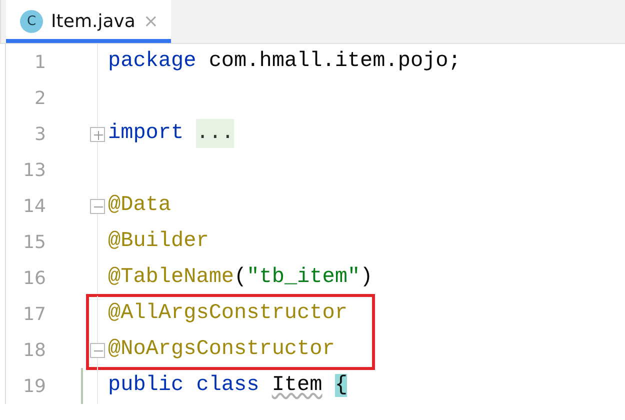 The width and height of the screenshot is (625, 420). Describe the element at coordinates (40, 98) in the screenshot. I see `line-number: 2` at that location.